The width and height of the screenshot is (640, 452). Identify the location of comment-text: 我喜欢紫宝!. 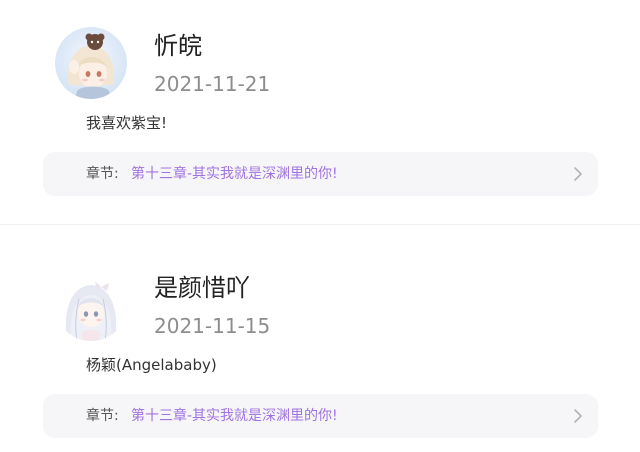
(127, 123).